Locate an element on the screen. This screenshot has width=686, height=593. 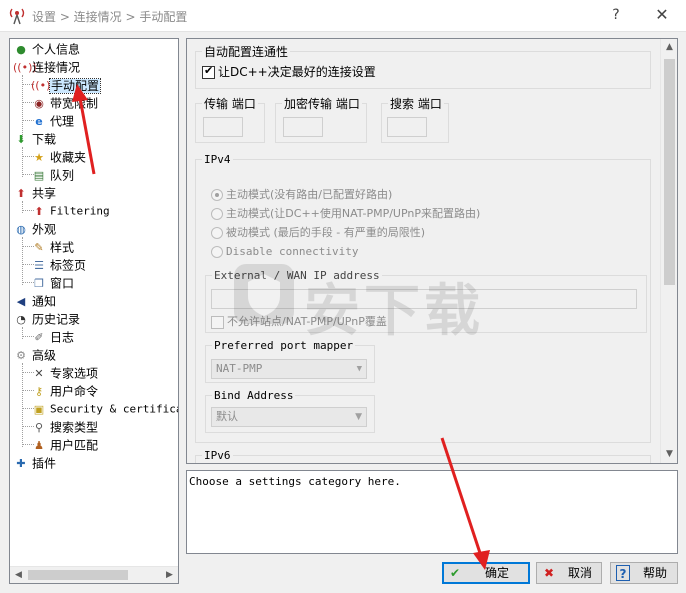
tree-item-bandwidth-limit: ◉ 带宽限制 is located at coordinates (64, 103).